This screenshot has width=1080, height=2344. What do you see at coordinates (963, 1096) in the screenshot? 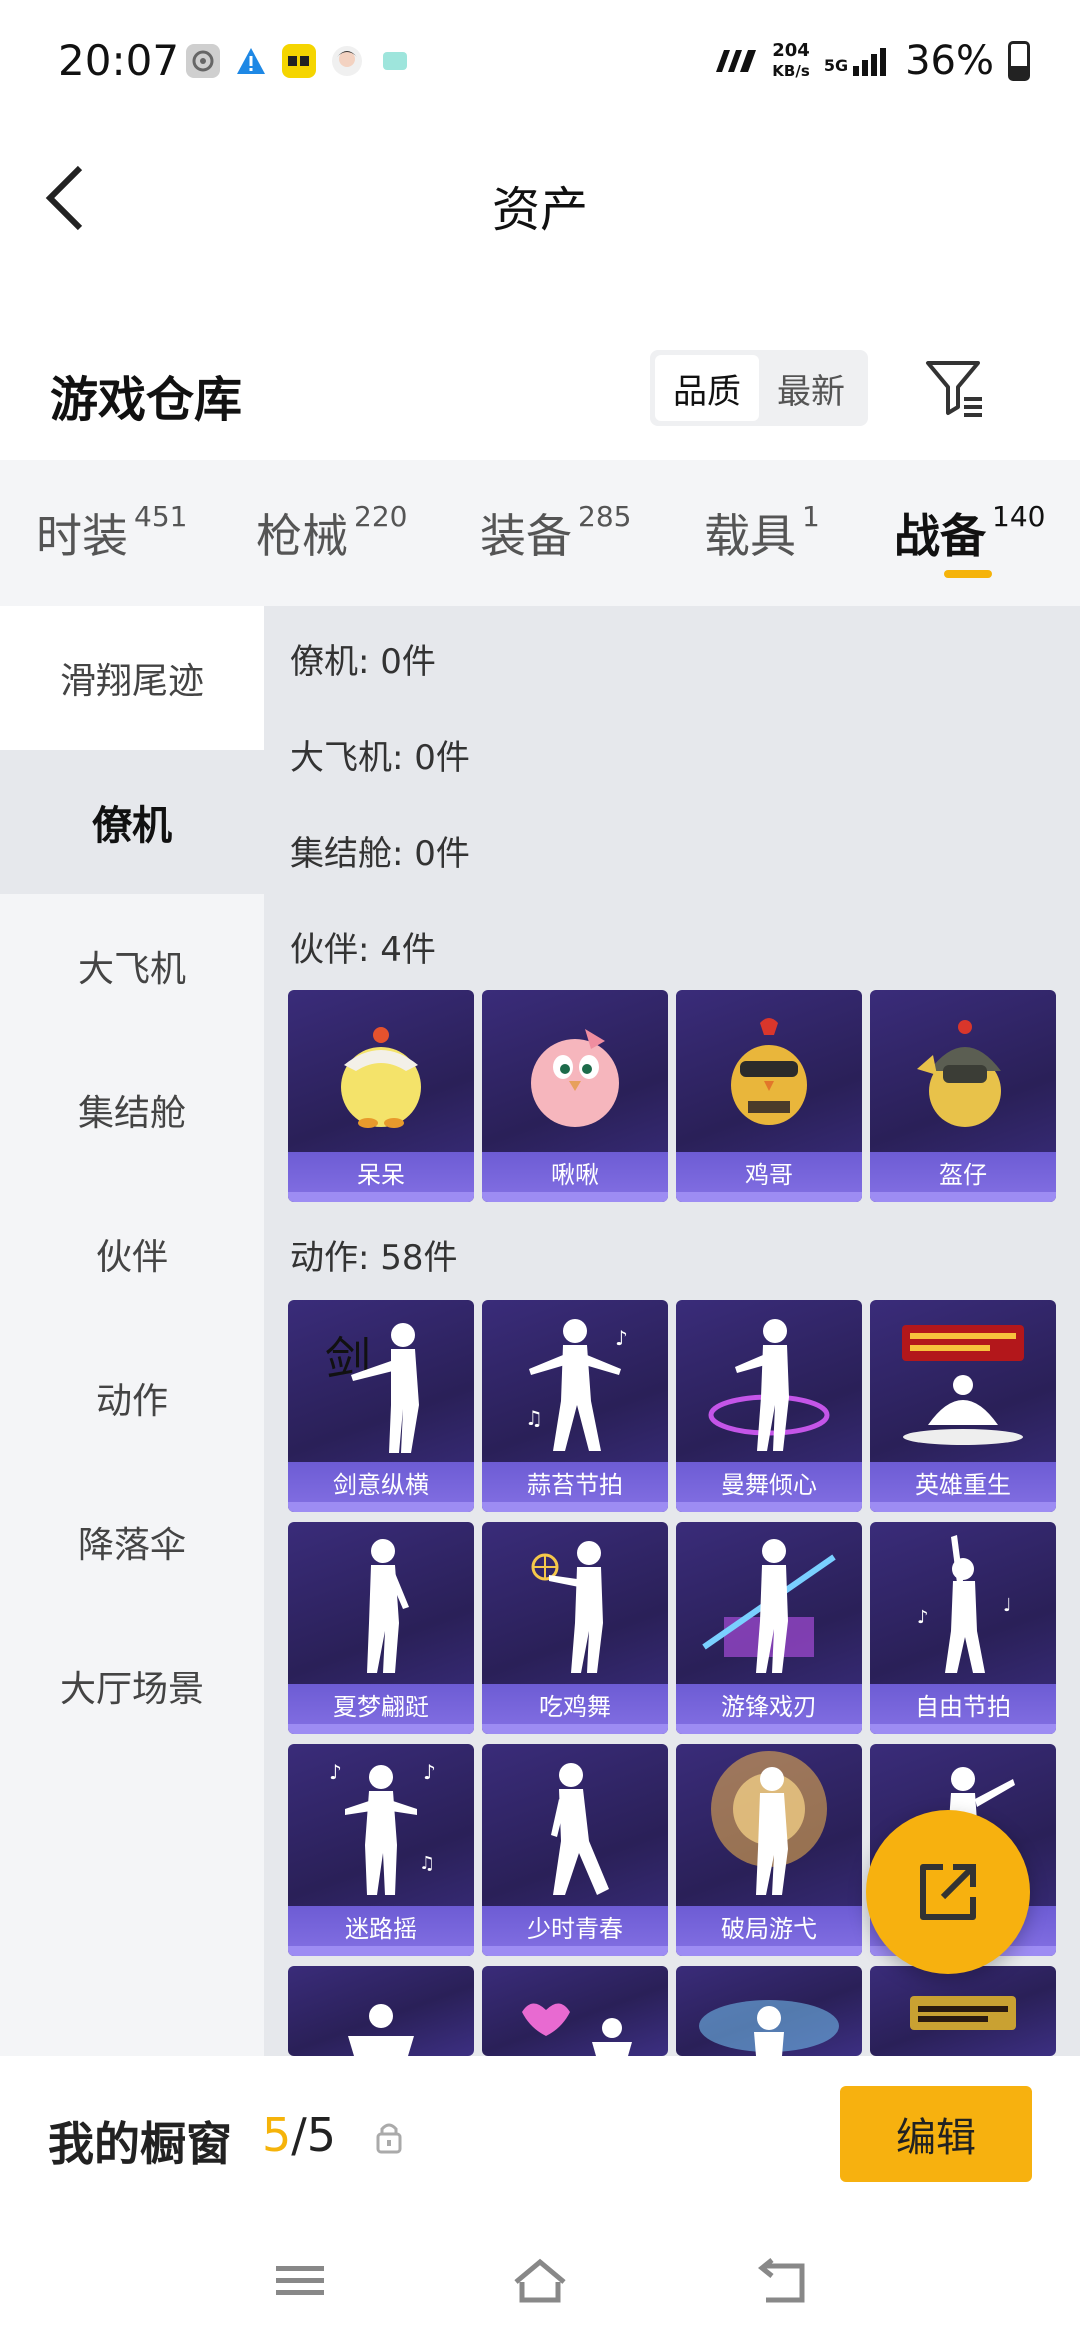
I see `partner-card: 盔仔` at bounding box center [963, 1096].